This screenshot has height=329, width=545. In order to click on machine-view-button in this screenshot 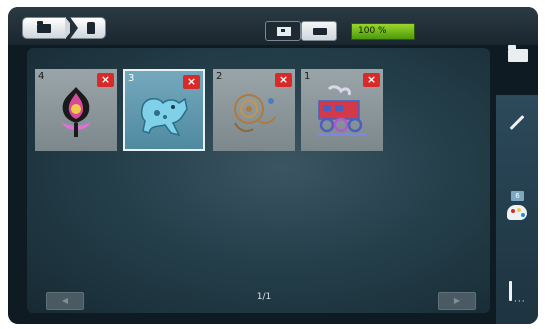, I will do `click(283, 31)`.